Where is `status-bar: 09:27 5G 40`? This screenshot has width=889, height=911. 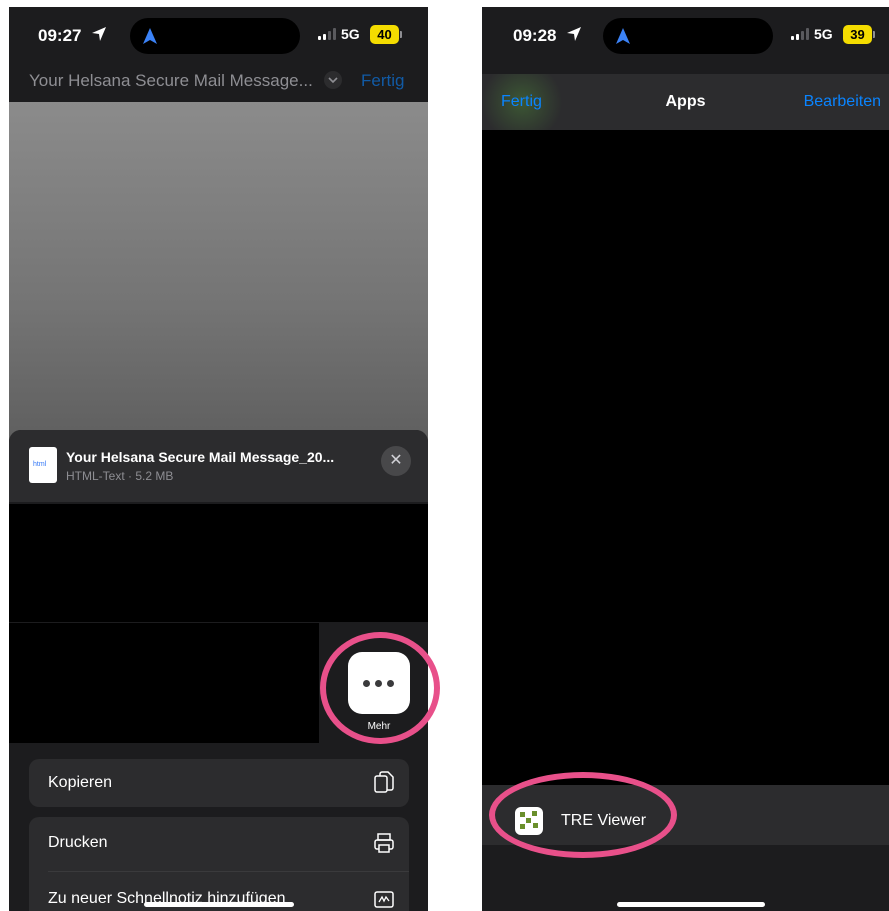 status-bar: 09:27 5G 40 is located at coordinates (218, 36).